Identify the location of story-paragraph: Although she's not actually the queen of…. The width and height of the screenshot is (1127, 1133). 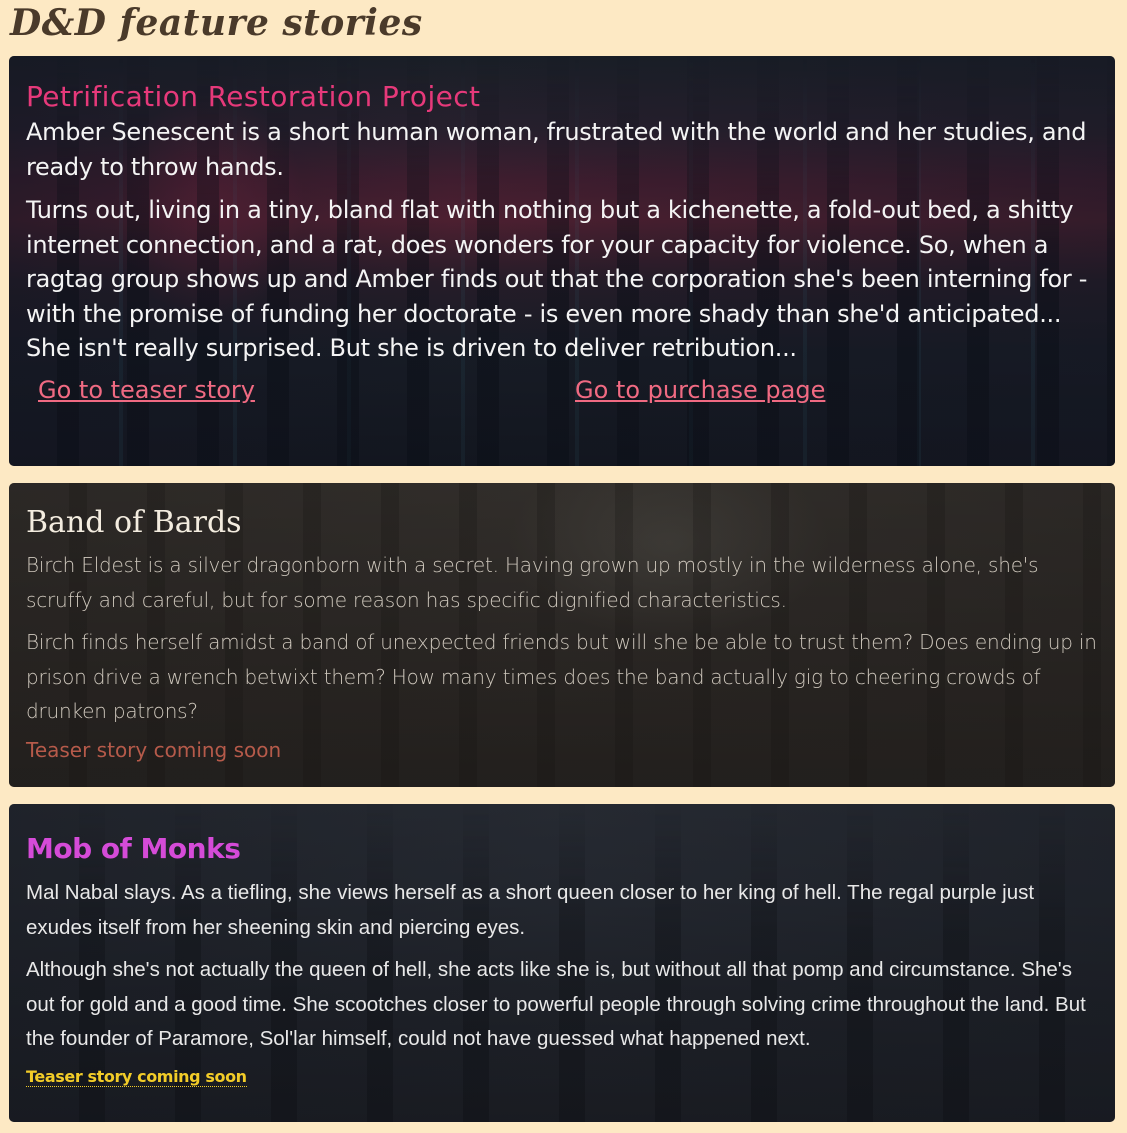
(556, 1004).